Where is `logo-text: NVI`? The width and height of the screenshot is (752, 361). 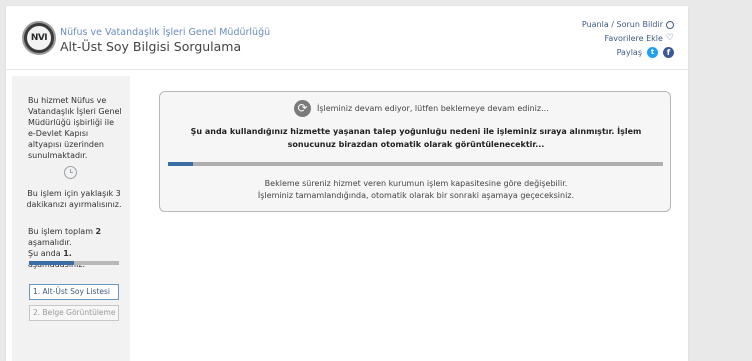 logo-text: NVI is located at coordinates (39, 38).